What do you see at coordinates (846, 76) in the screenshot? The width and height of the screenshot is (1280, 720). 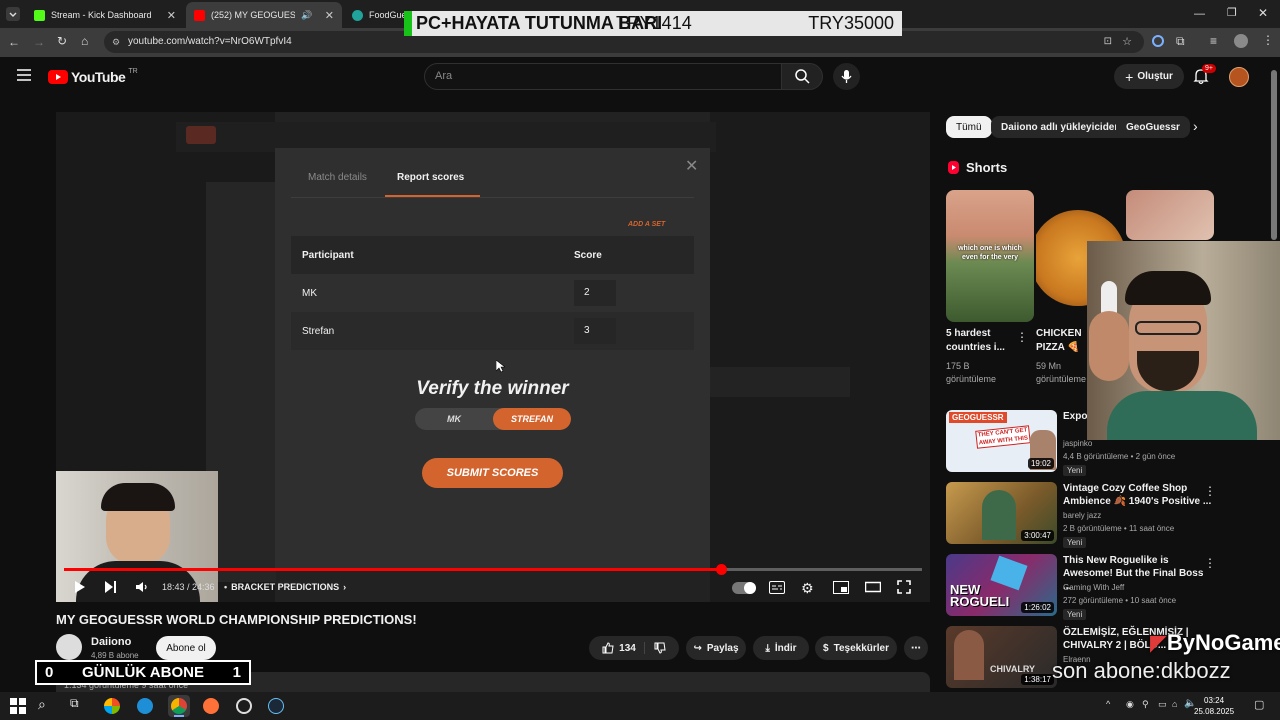 I see `voice-search-button` at bounding box center [846, 76].